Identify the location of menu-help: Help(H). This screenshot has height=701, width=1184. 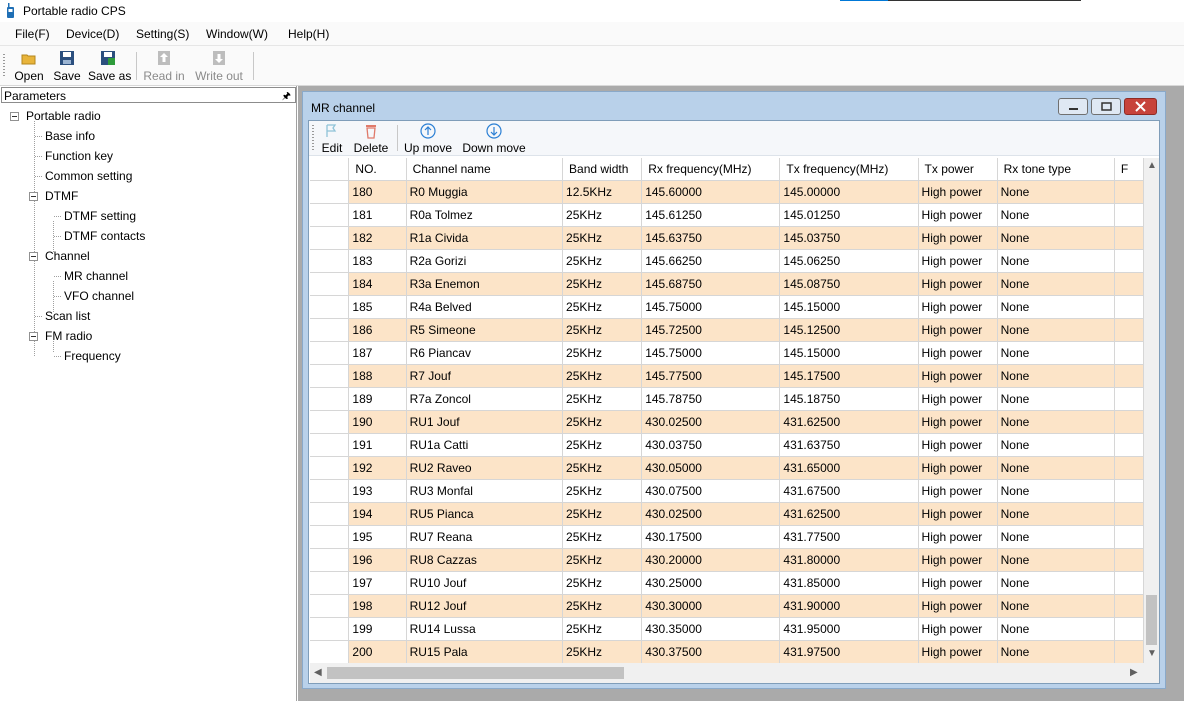
(308, 34).